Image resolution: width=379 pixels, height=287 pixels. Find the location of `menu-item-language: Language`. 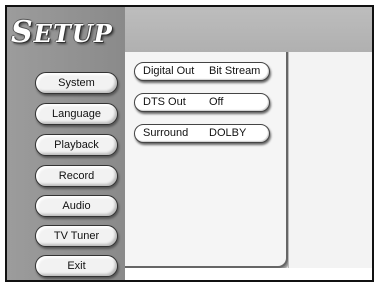

menu-item-language: Language is located at coordinates (76, 114).